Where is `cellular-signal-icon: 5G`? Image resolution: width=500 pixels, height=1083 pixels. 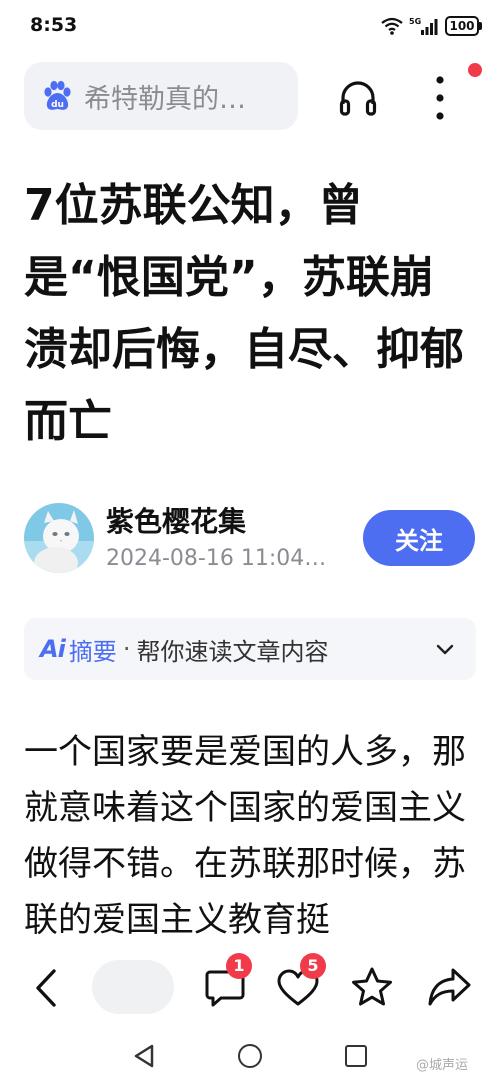 cellular-signal-icon: 5G is located at coordinates (423, 26).